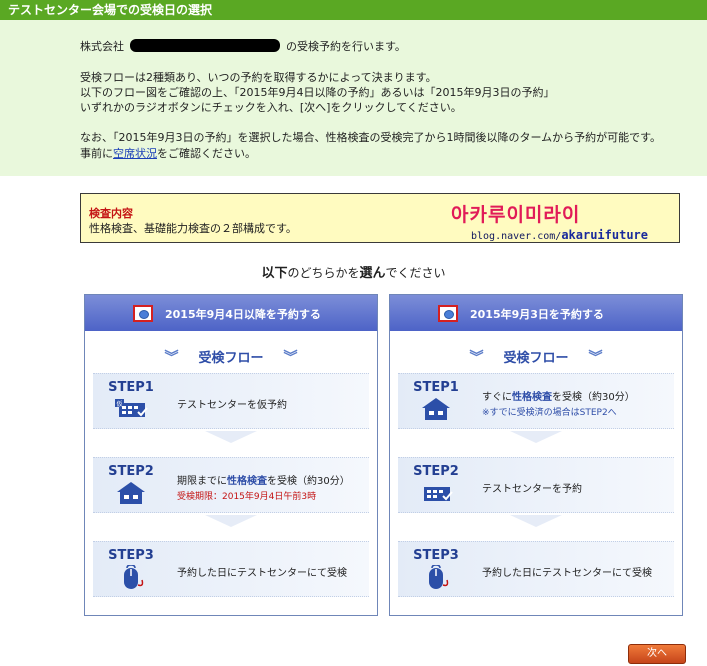 The width and height of the screenshot is (707, 666). I want to click on step-text: すぐに性格検査を受検（約30分） ※すでに受検済の場合はSTEP2へ, so click(558, 405).